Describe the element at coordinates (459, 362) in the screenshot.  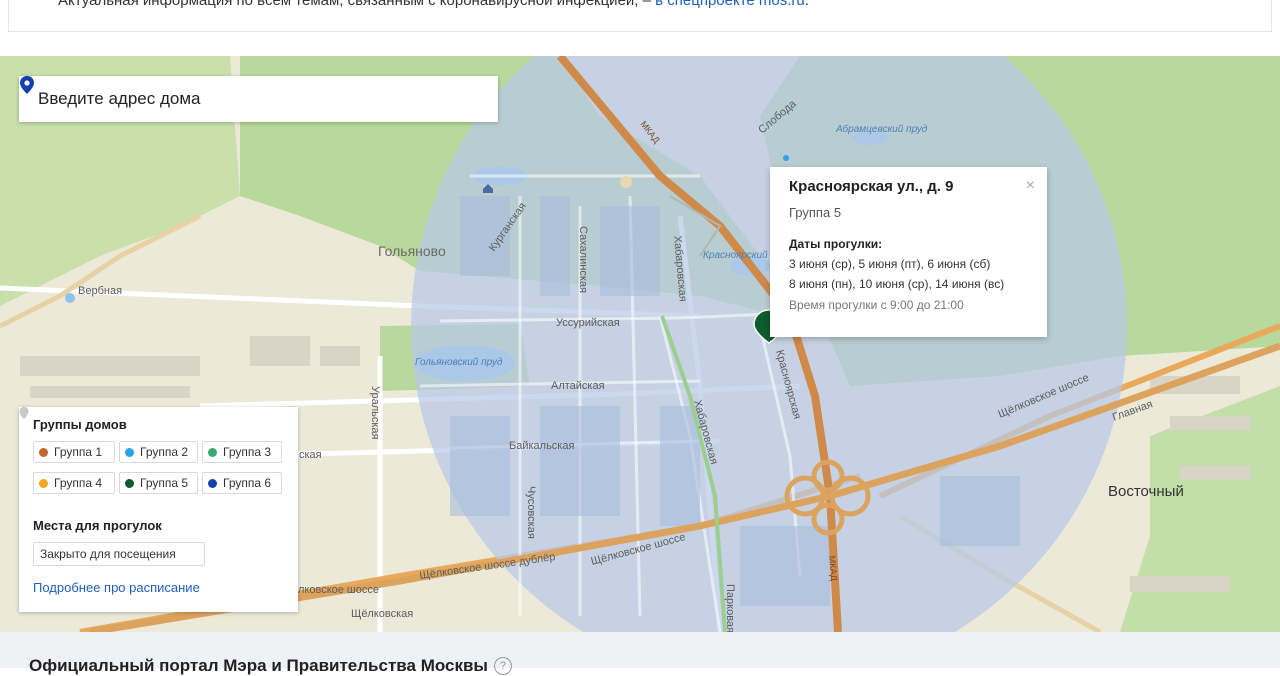
I see `pond-label-golyanovsky: Гольяновский пруд` at that location.